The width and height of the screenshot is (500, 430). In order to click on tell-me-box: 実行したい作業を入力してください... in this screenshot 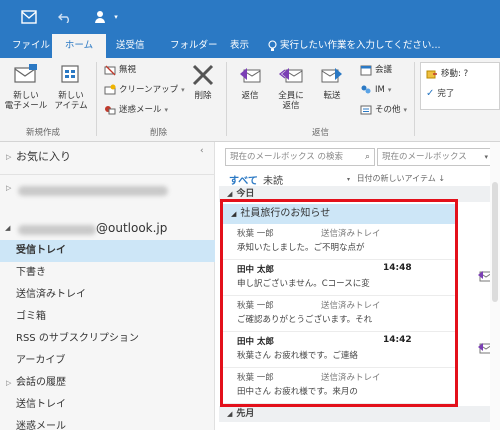, I will do `click(354, 46)`.